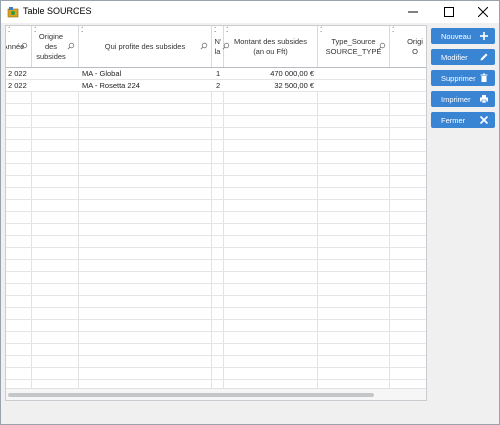 This screenshot has width=500, height=425. I want to click on minimize-icon, so click(413, 12).